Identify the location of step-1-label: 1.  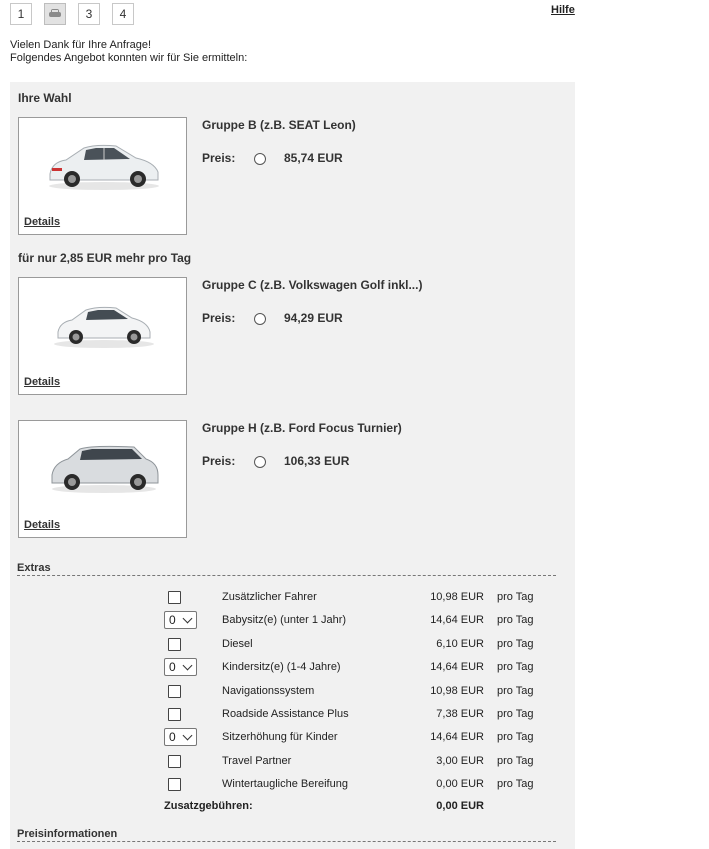
(21, 14).